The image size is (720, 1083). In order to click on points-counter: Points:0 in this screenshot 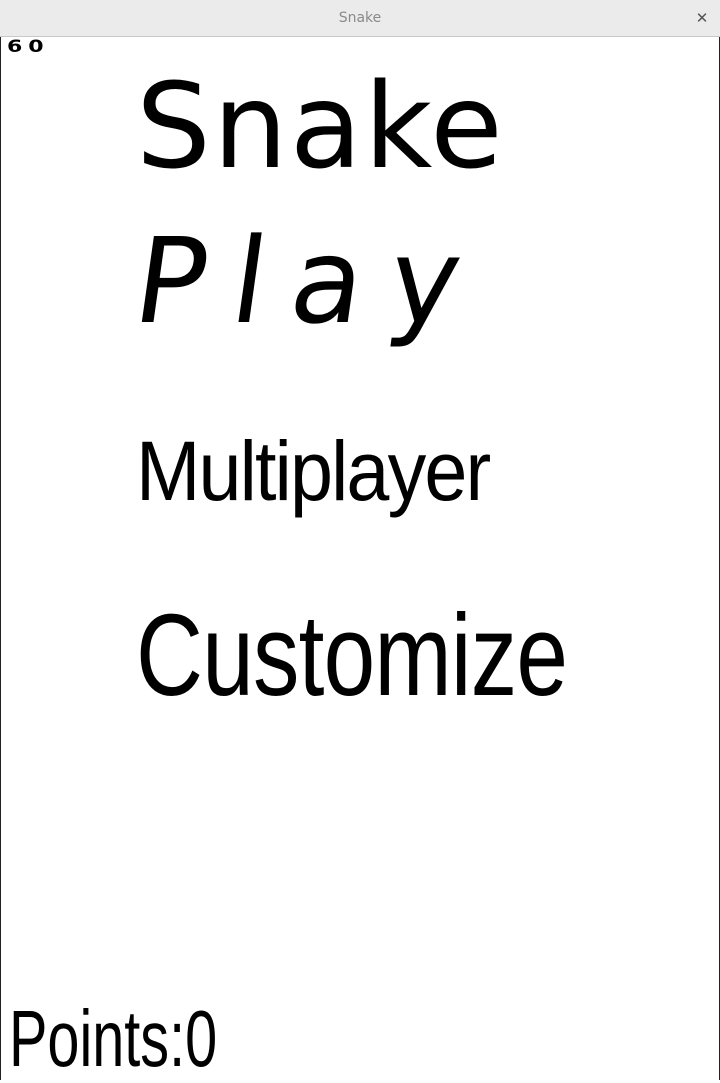, I will do `click(113, 1038)`.